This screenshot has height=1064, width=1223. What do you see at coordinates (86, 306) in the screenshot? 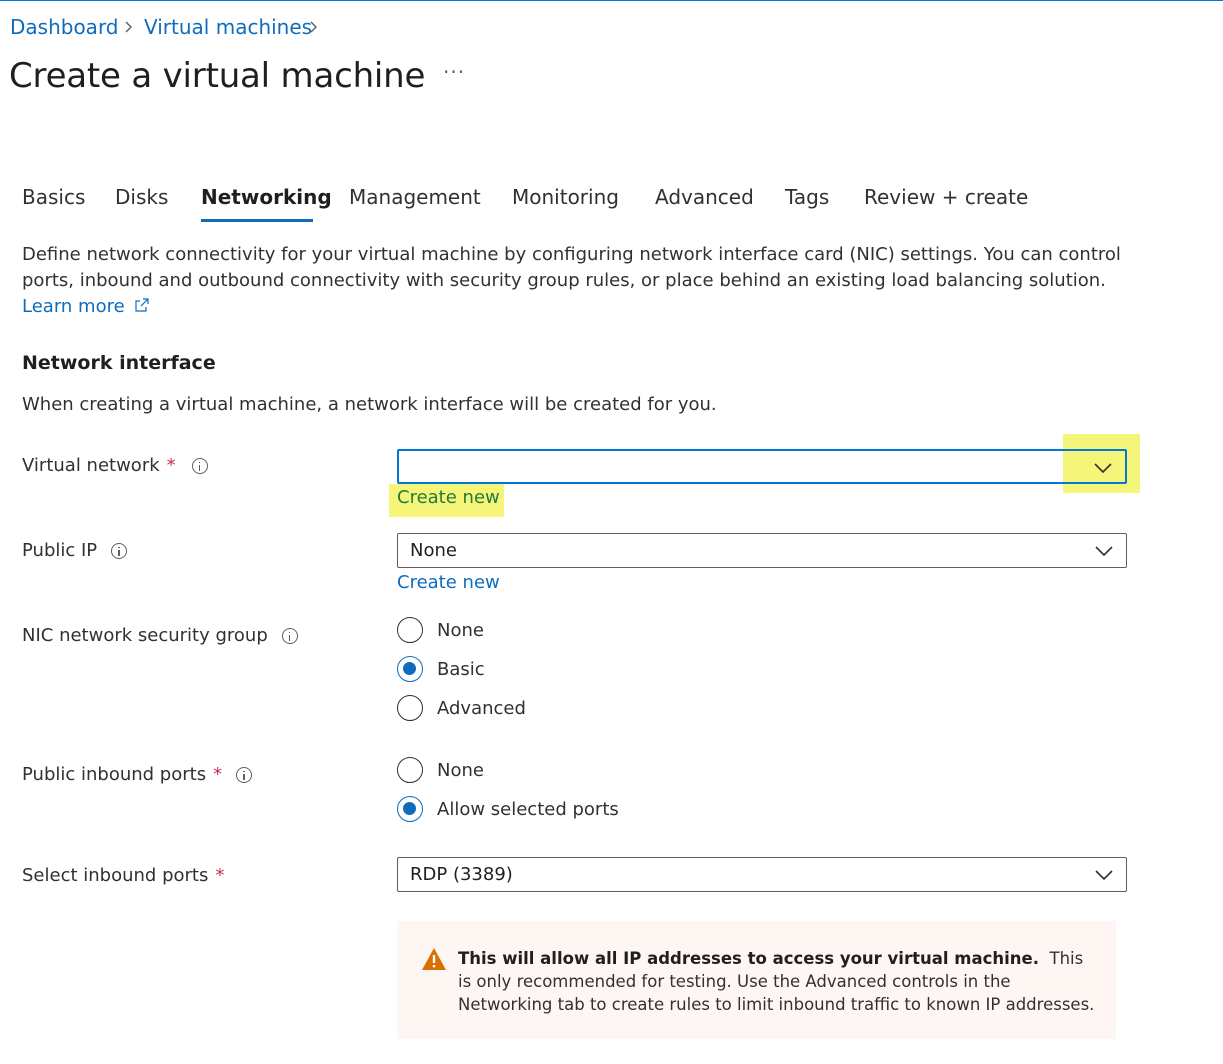
I see `learn-more-link: Learn more` at bounding box center [86, 306].